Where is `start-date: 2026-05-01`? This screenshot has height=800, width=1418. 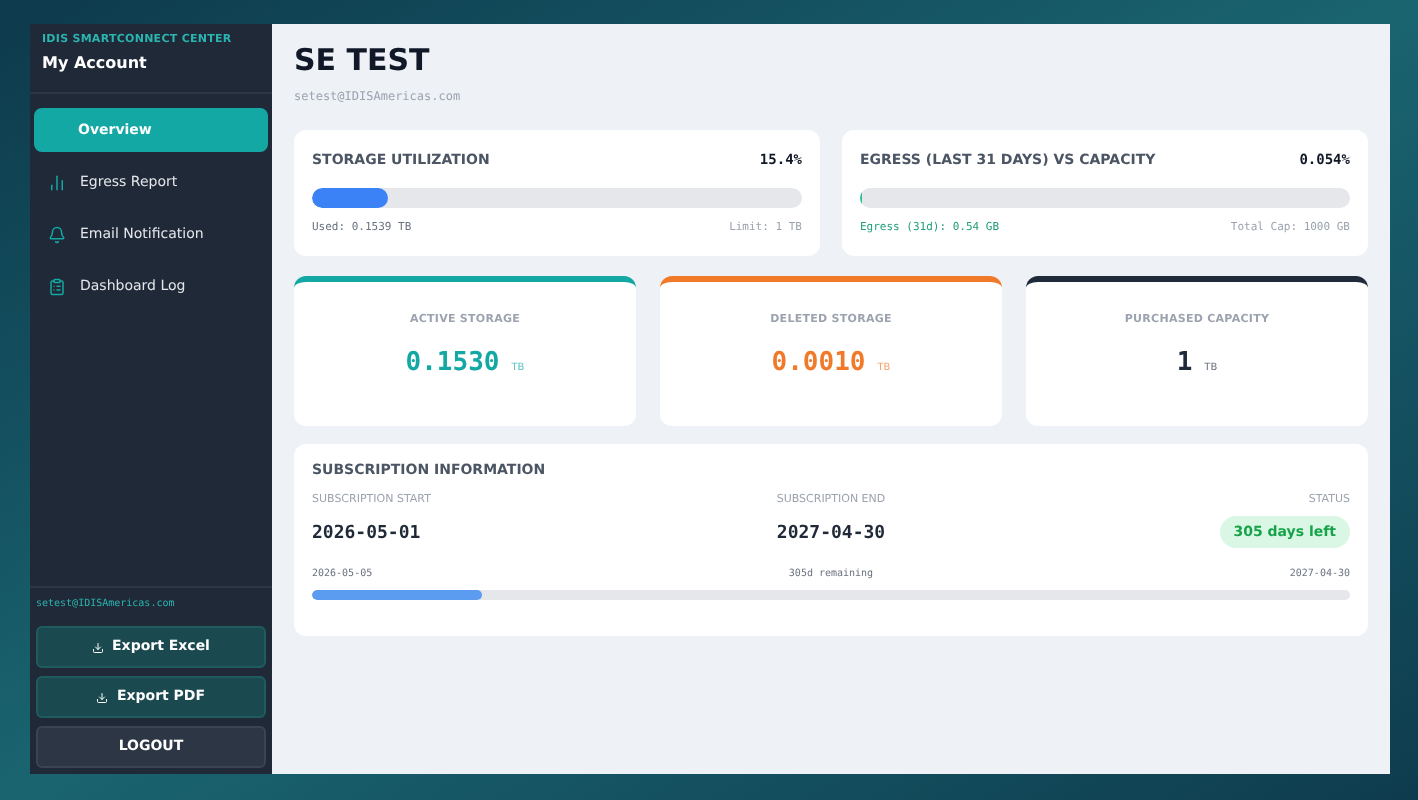 start-date: 2026-05-01 is located at coordinates (367, 534).